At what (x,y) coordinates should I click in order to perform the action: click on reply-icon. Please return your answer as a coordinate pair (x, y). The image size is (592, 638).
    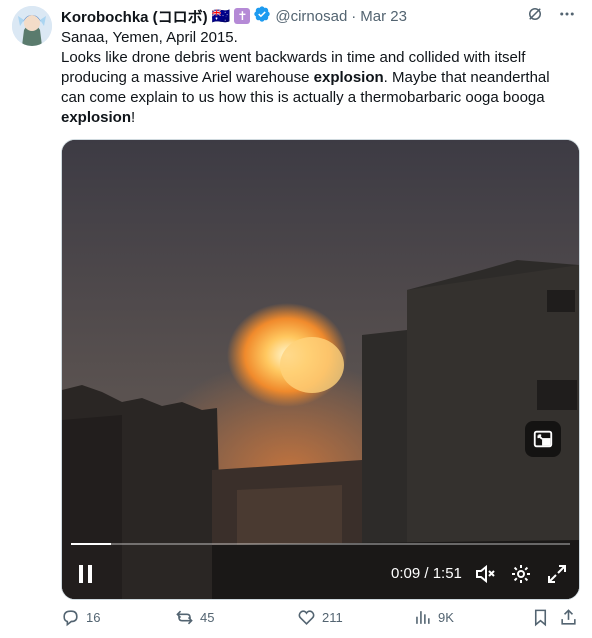
    Looking at the image, I should click on (70, 617).